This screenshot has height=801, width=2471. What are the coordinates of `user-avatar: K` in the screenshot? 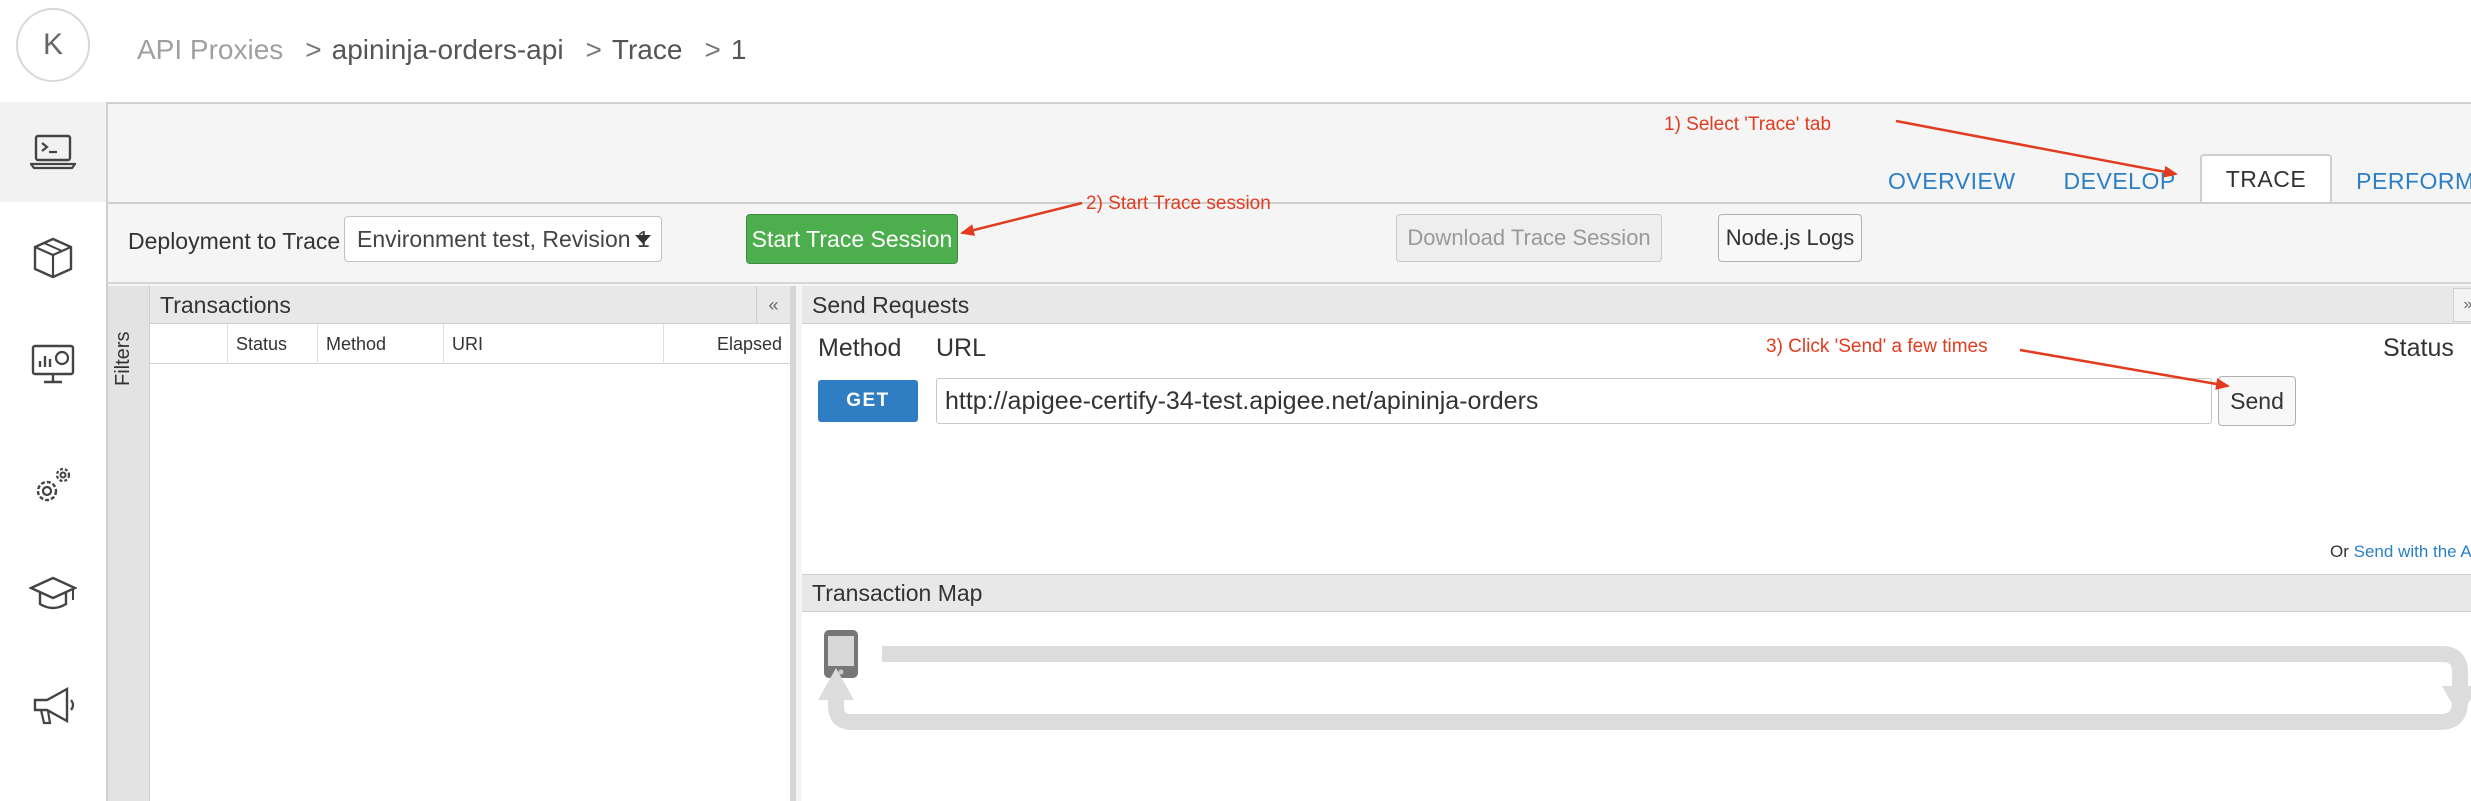 It's located at (53, 45).